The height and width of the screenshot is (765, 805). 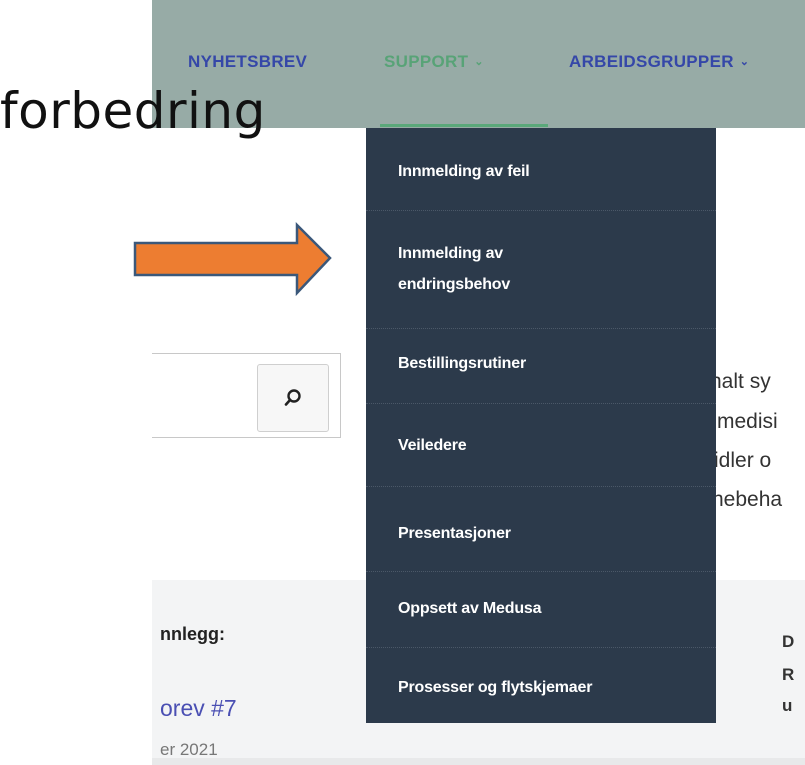 What do you see at coordinates (743, 460) in the screenshot?
I see `body-text-fragment: idler o` at bounding box center [743, 460].